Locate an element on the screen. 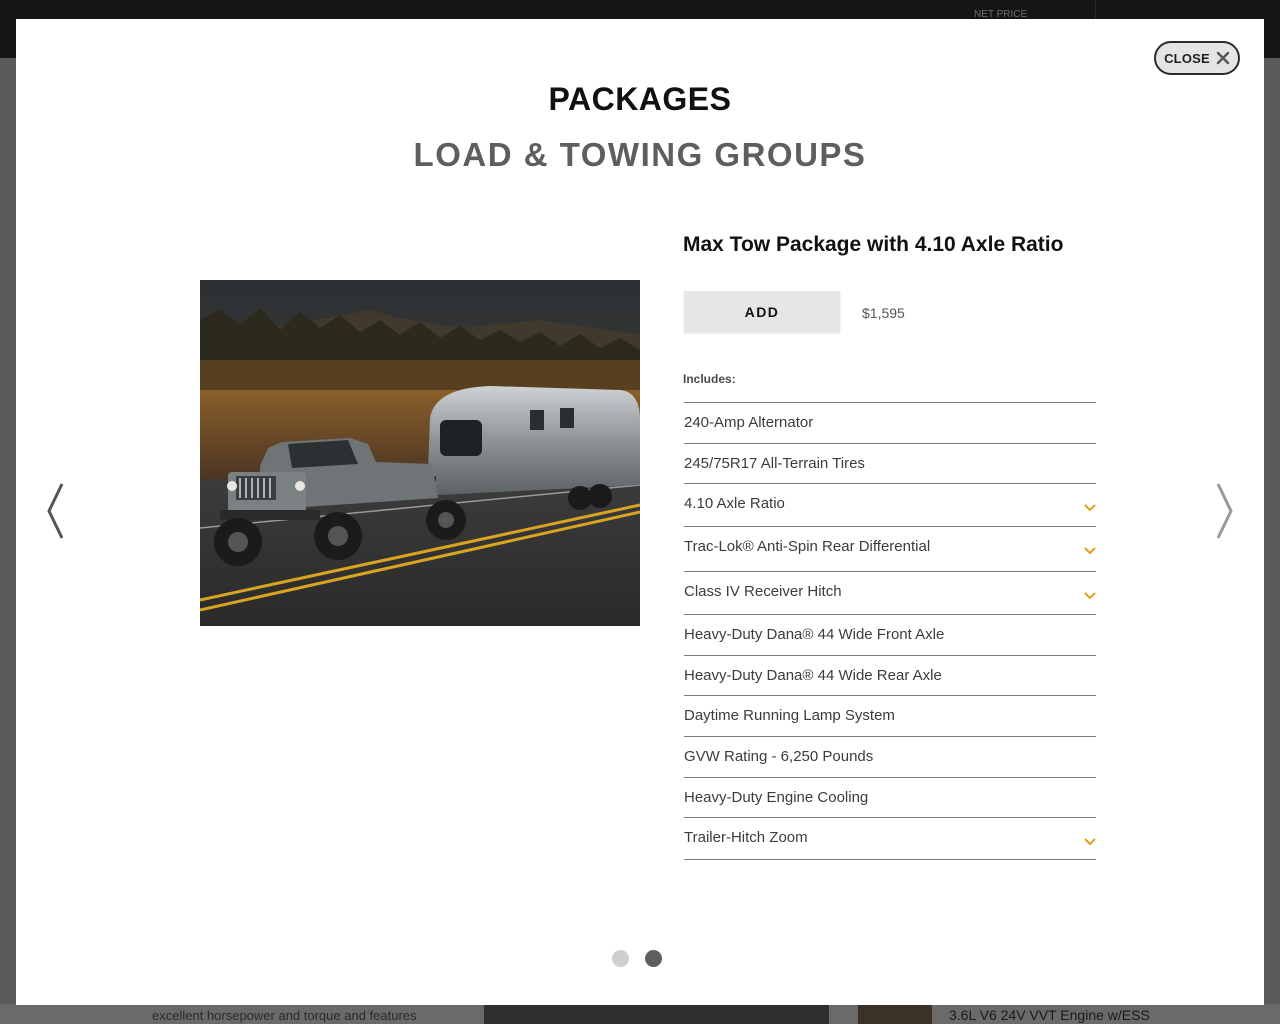 The height and width of the screenshot is (1024, 1280). feature-label: GVW Rating - 6,250 Pounds is located at coordinates (779, 756).